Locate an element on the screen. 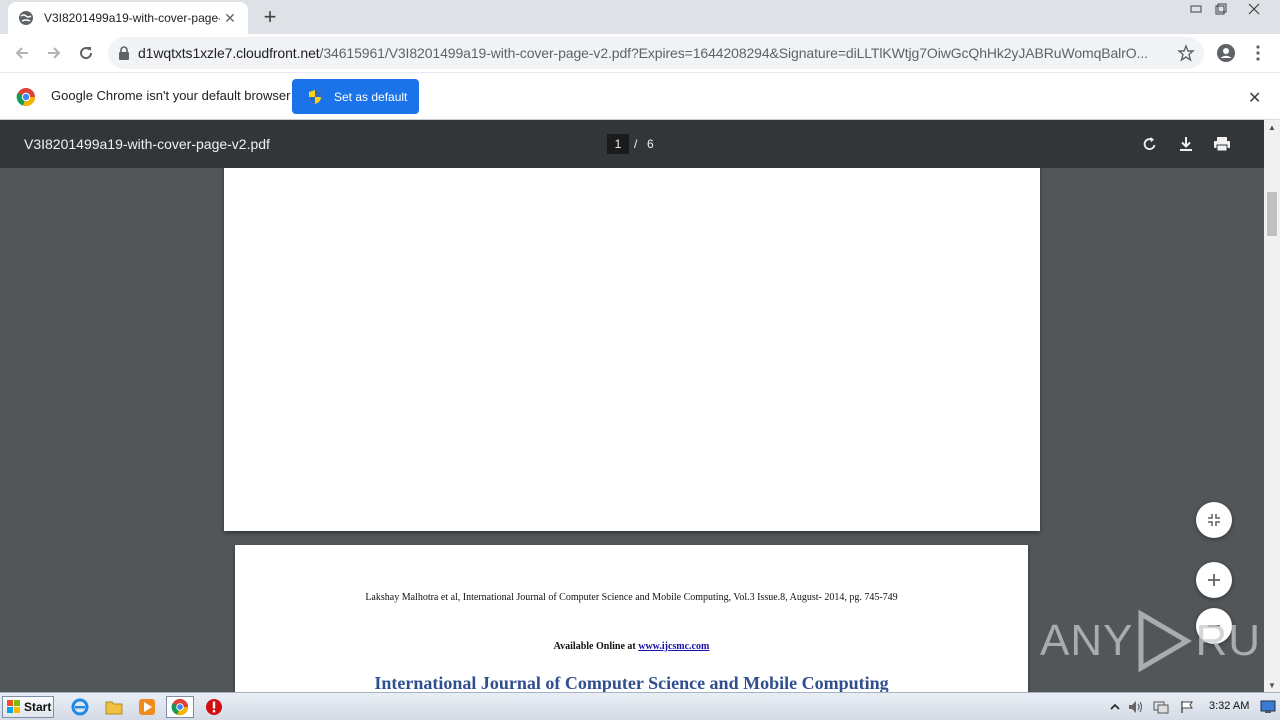  explorer-taskbar-icon is located at coordinates (114, 707).